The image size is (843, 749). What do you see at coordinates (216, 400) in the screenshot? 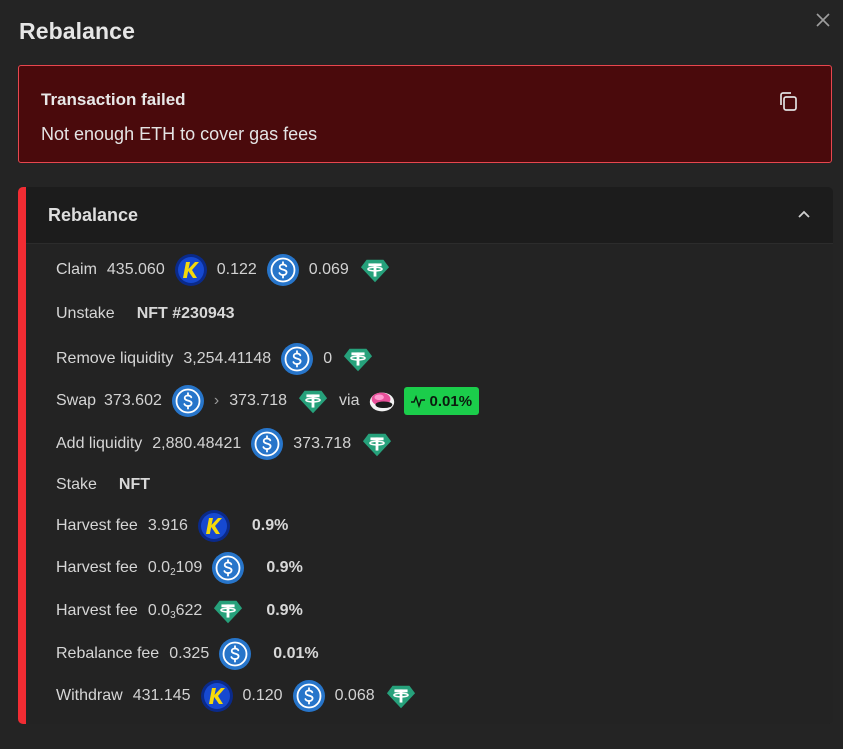
I see `chevron-right-icon: ›` at bounding box center [216, 400].